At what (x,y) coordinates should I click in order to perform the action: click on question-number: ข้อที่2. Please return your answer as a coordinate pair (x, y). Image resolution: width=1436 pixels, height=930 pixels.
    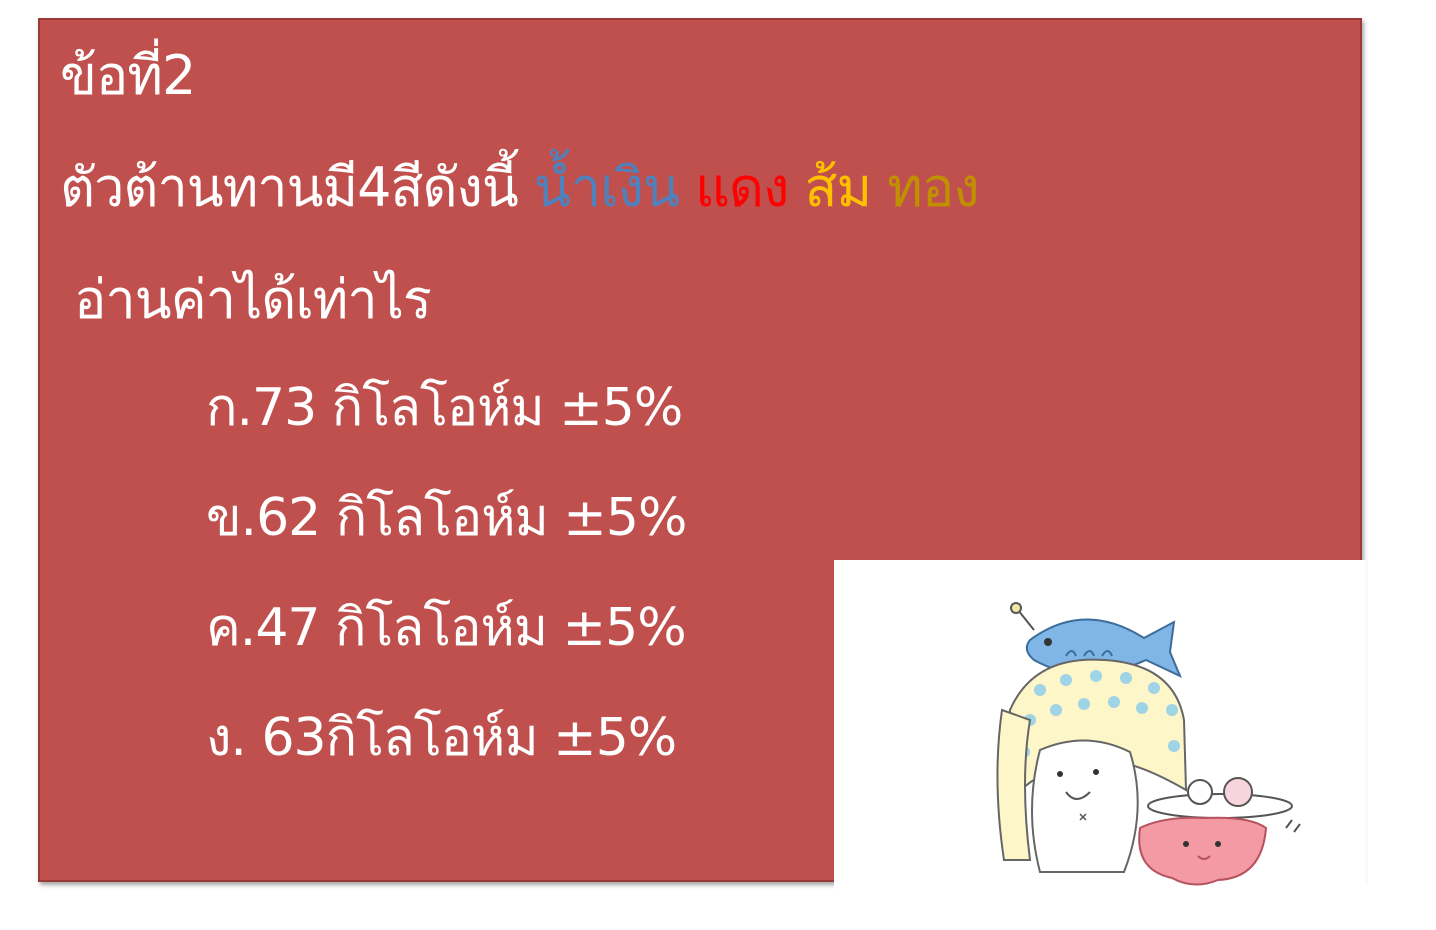
    Looking at the image, I should click on (128, 75).